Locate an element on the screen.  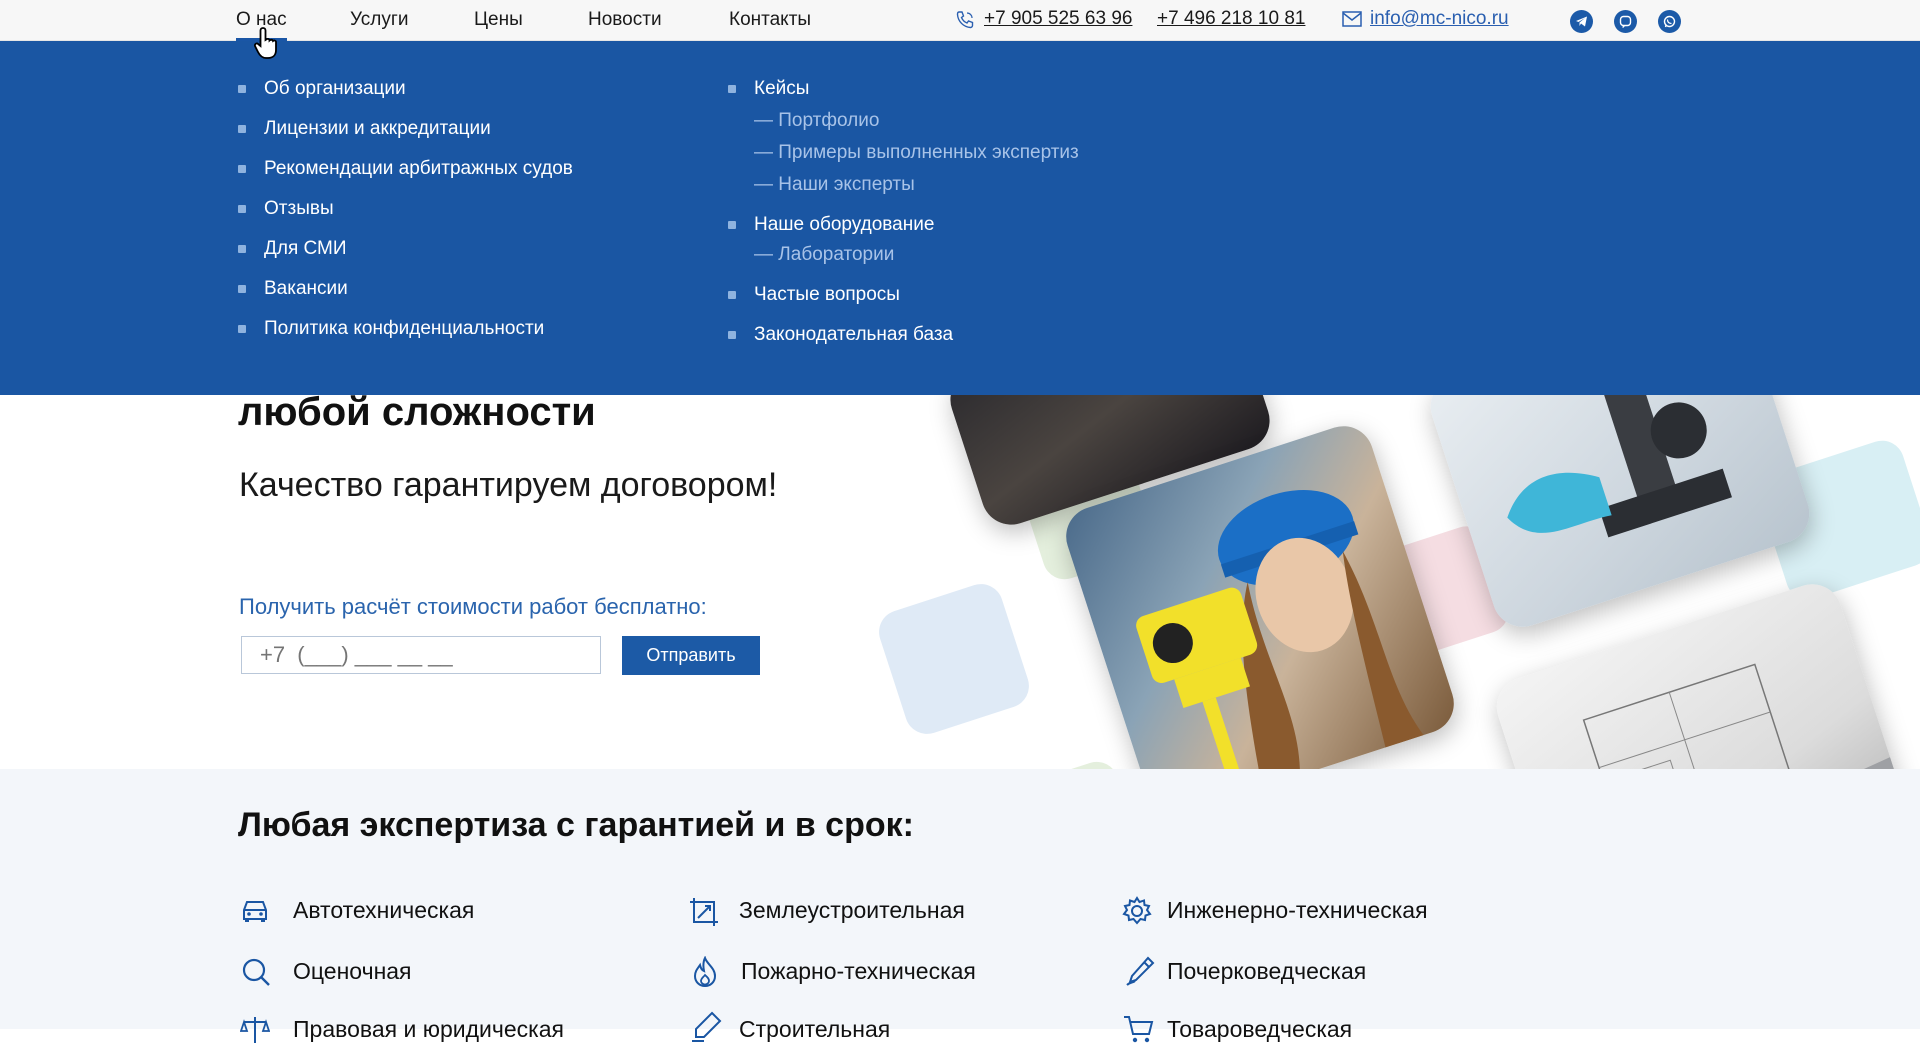
service-handwriting: Почерковедческая is located at coordinates (1266, 971).